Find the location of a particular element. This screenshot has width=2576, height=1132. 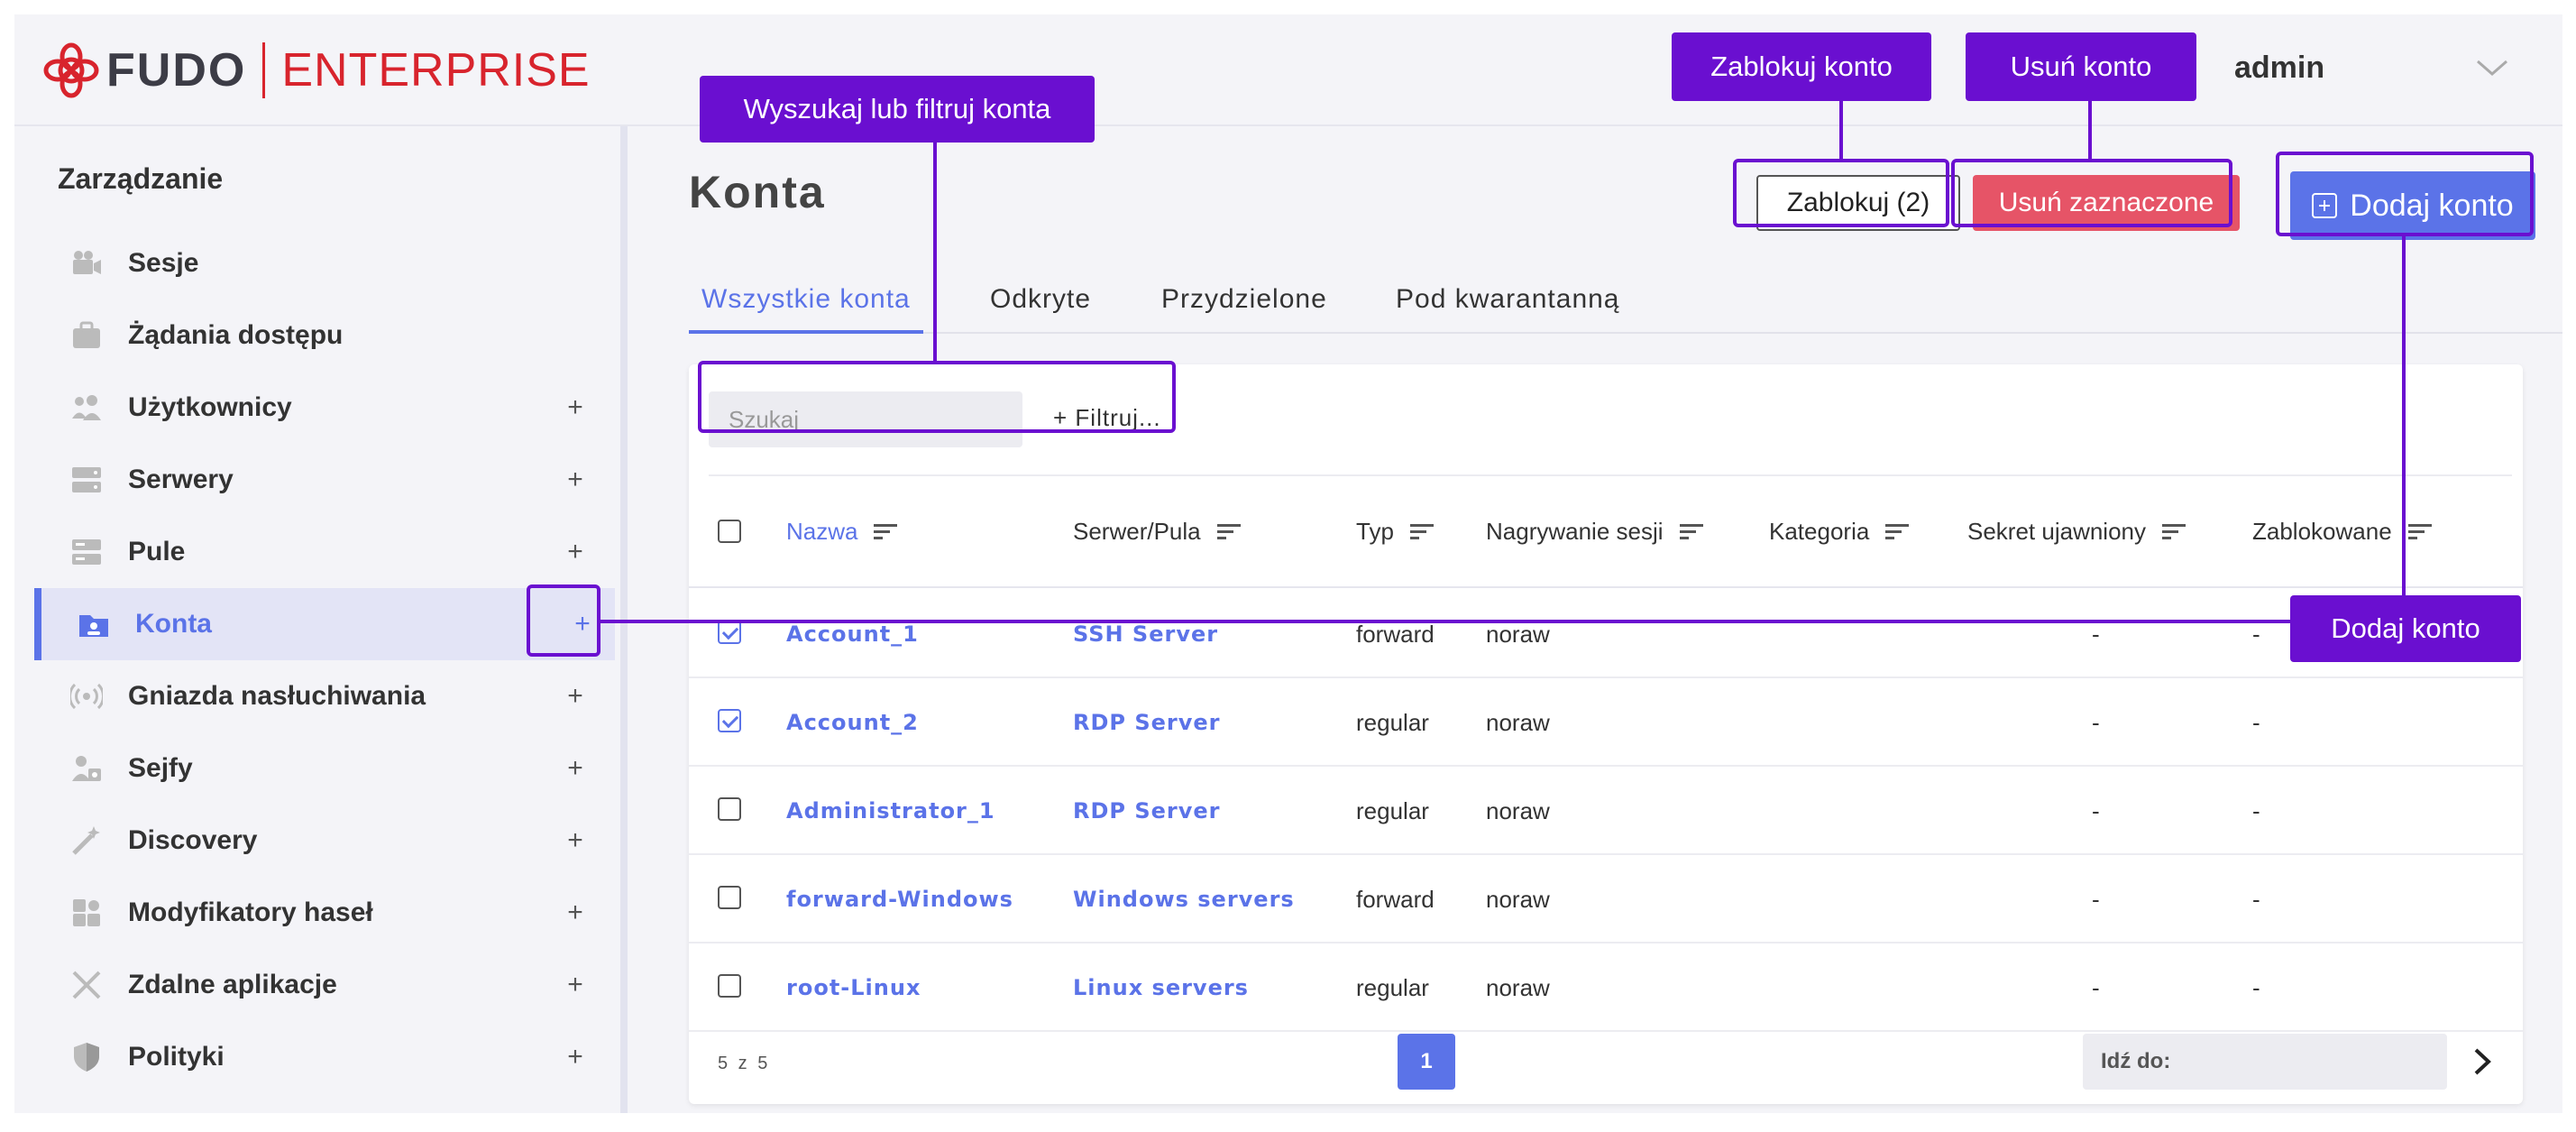

add-discovery-plus-button: + is located at coordinates (575, 841).